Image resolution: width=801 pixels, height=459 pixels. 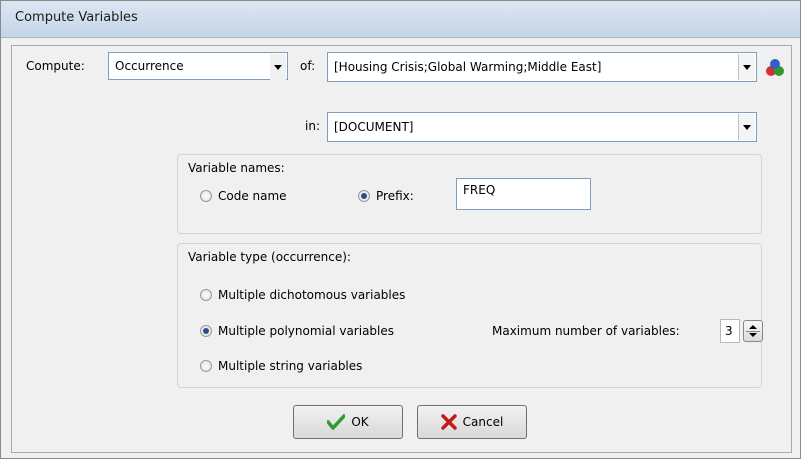 I want to click on option-string-radio: Multiple string variables, so click(x=281, y=366).